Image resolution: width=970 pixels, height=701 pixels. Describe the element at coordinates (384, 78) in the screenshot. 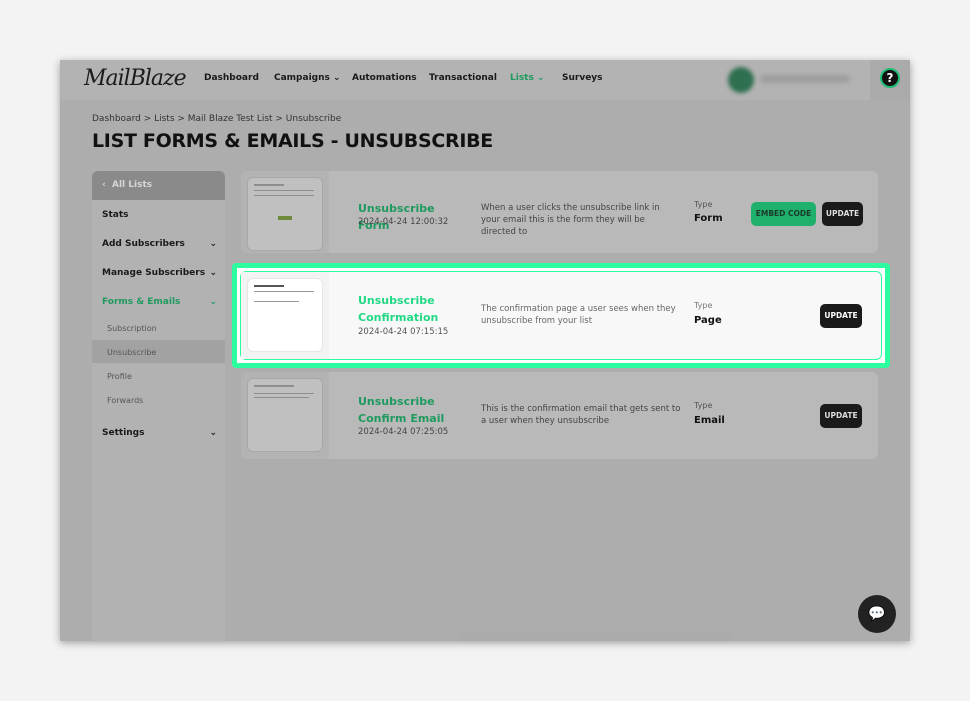

I see `nav-automations: Automations` at that location.